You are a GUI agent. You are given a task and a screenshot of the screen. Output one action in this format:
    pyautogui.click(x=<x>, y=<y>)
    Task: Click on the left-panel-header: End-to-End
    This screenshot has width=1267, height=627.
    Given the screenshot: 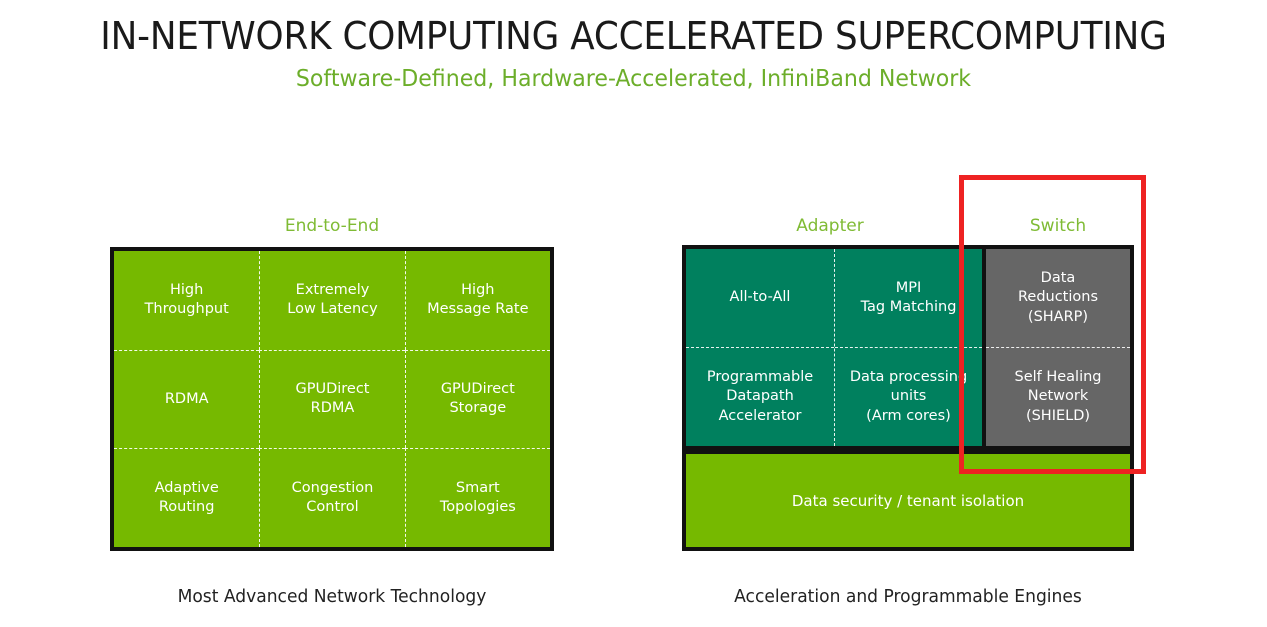 What is the action you would take?
    pyautogui.click(x=332, y=226)
    